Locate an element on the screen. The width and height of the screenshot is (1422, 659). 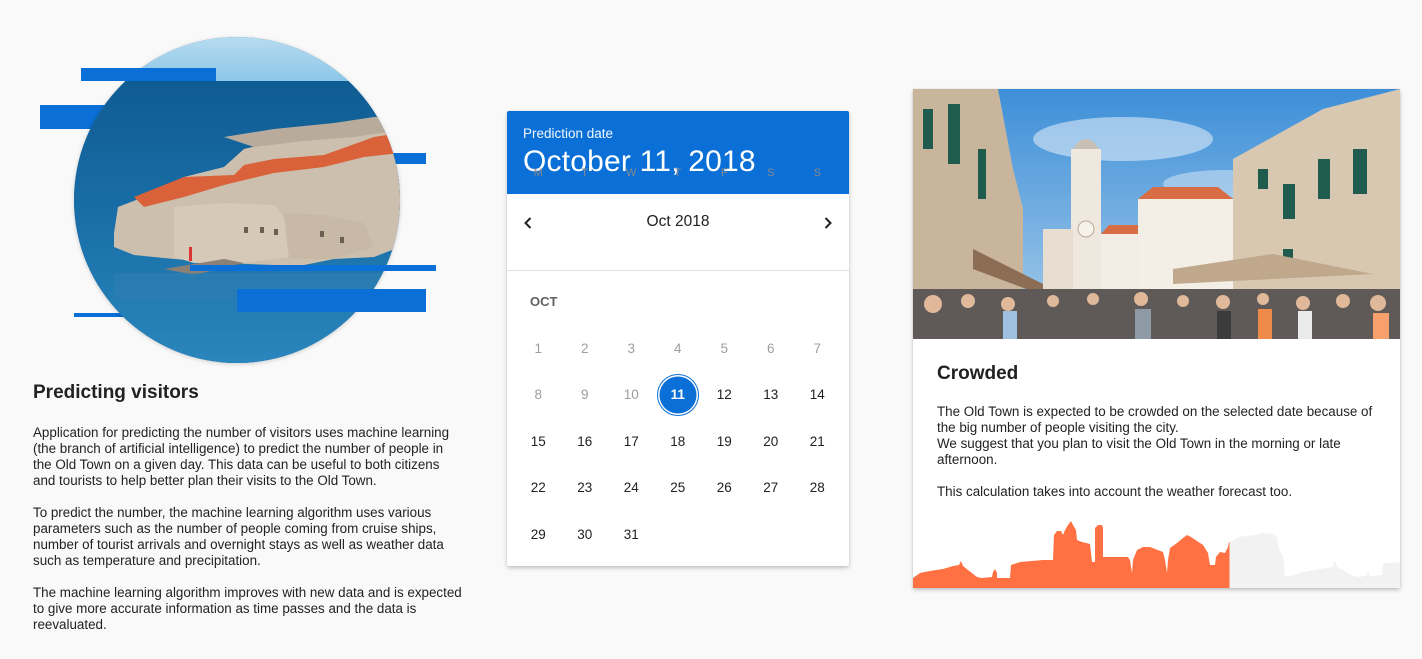
day-number: 29 is located at coordinates (538, 534).